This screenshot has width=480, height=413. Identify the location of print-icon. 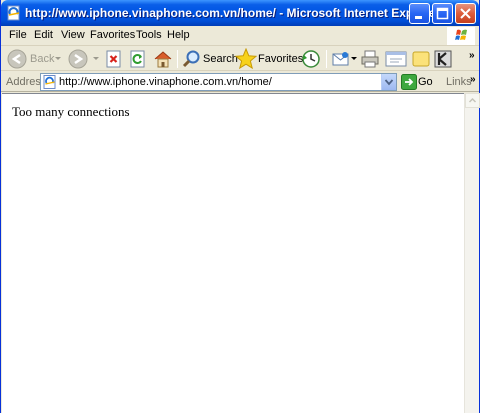
(370, 59).